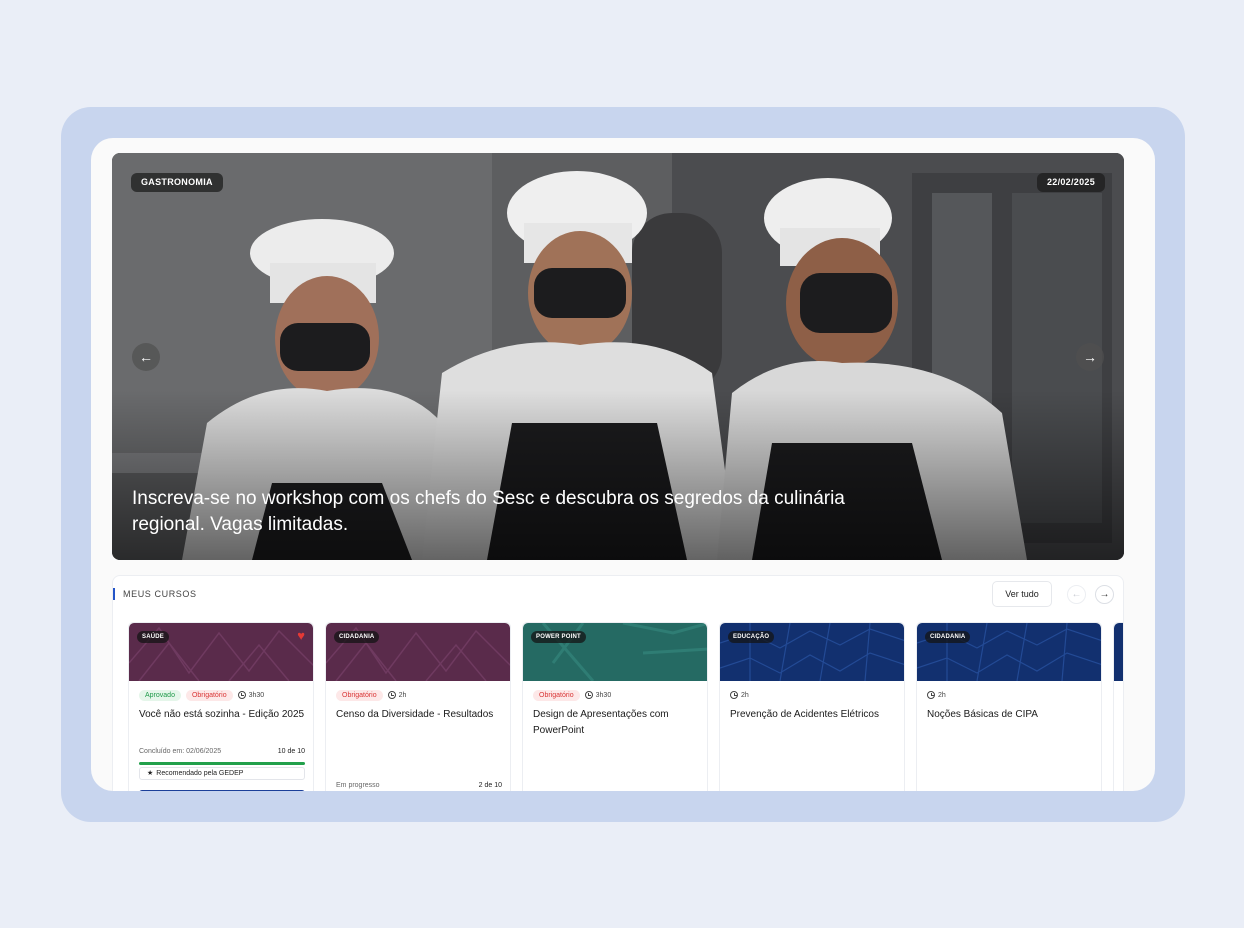 This screenshot has height=928, width=1244. I want to click on recommended-tag: ★ Recomendado pela GEDEP, so click(222, 773).